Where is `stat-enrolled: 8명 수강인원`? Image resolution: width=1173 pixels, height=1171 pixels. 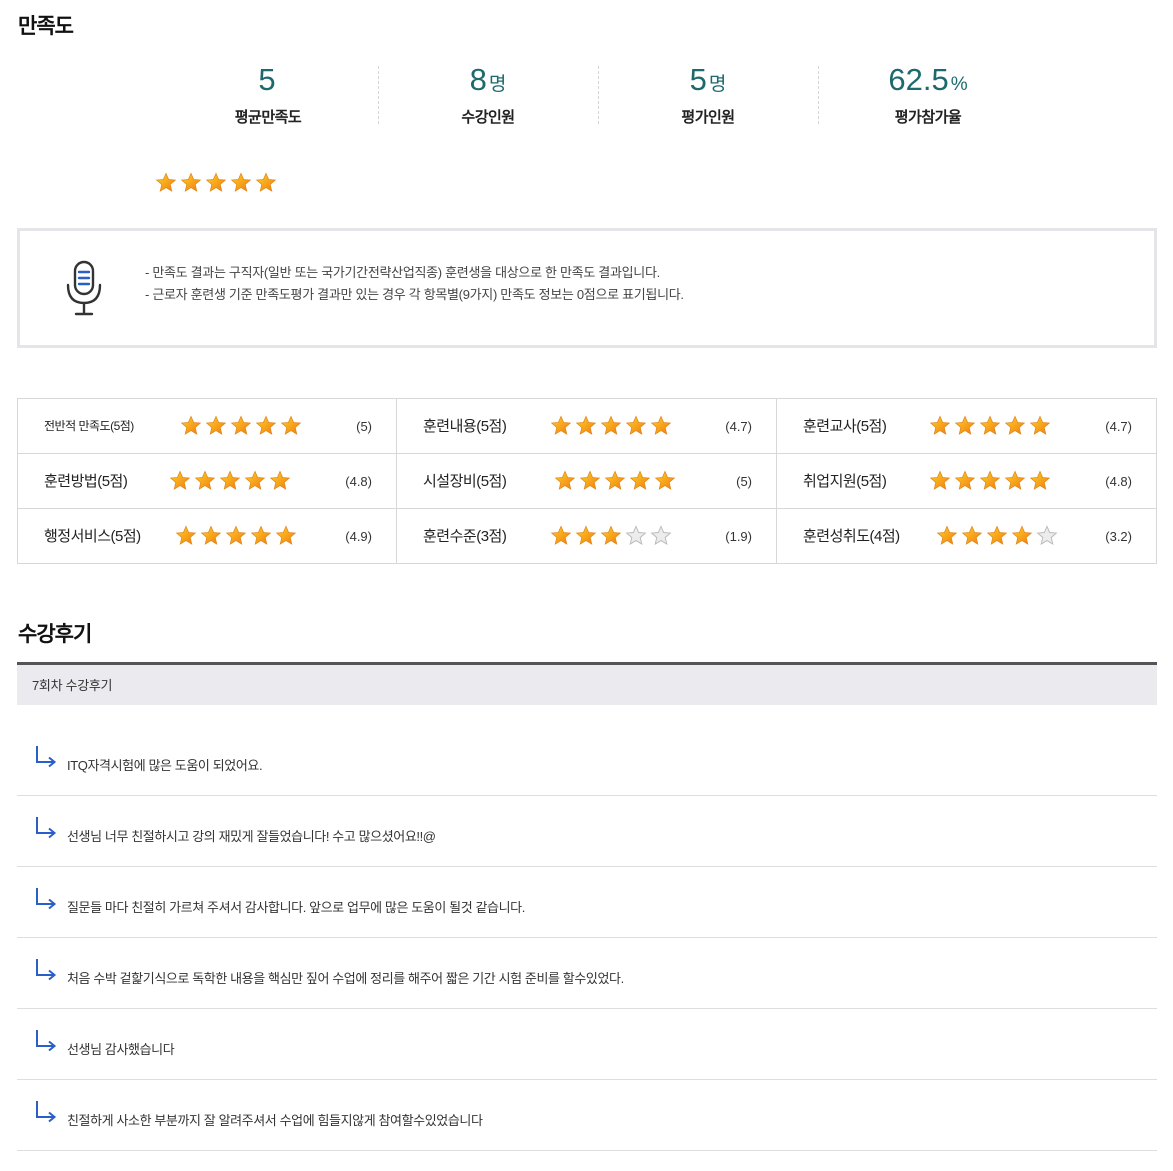 stat-enrolled: 8명 수강인원 is located at coordinates (488, 94).